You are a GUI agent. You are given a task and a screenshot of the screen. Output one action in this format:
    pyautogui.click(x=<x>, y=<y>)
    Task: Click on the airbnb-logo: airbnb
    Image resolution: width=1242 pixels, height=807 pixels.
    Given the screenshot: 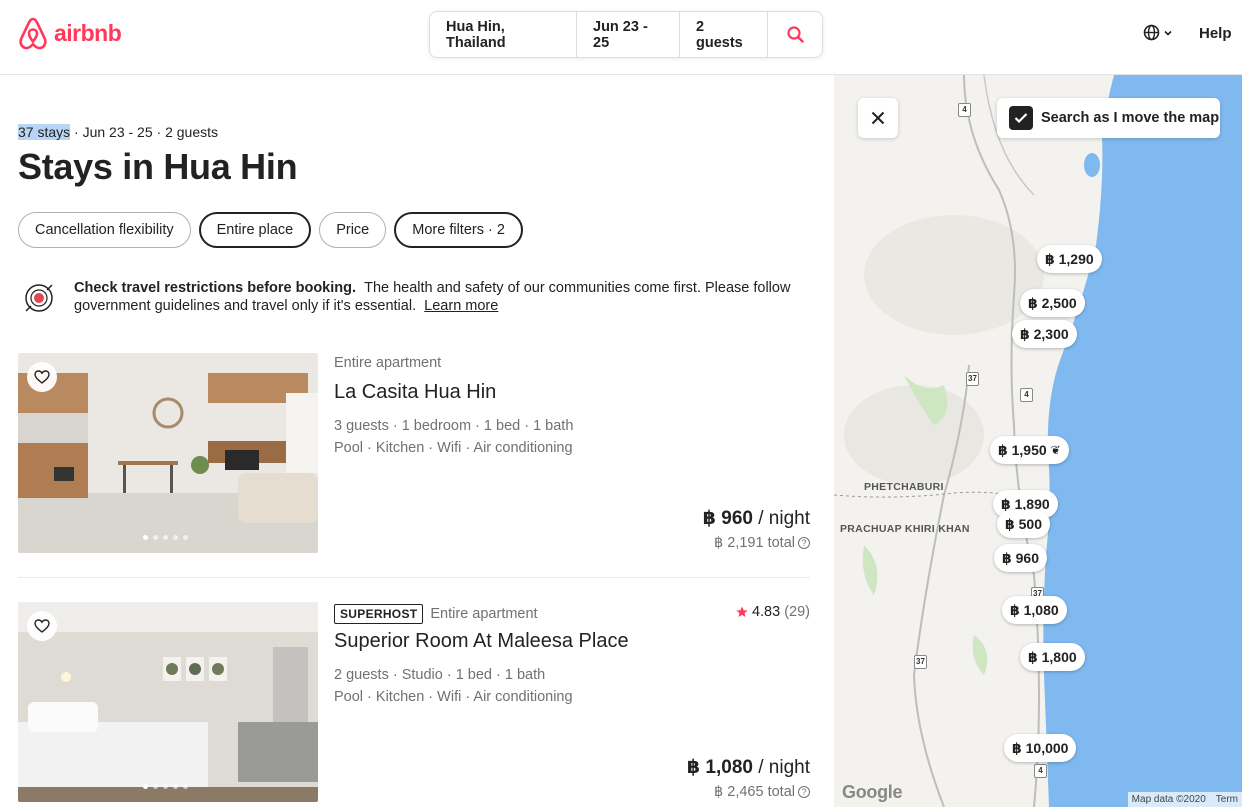 What is the action you would take?
    pyautogui.click(x=70, y=33)
    